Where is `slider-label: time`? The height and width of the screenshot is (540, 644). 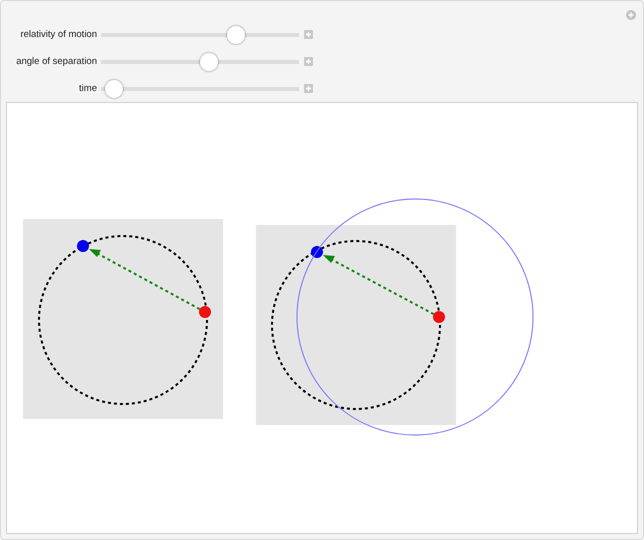
slider-label: time is located at coordinates (88, 88).